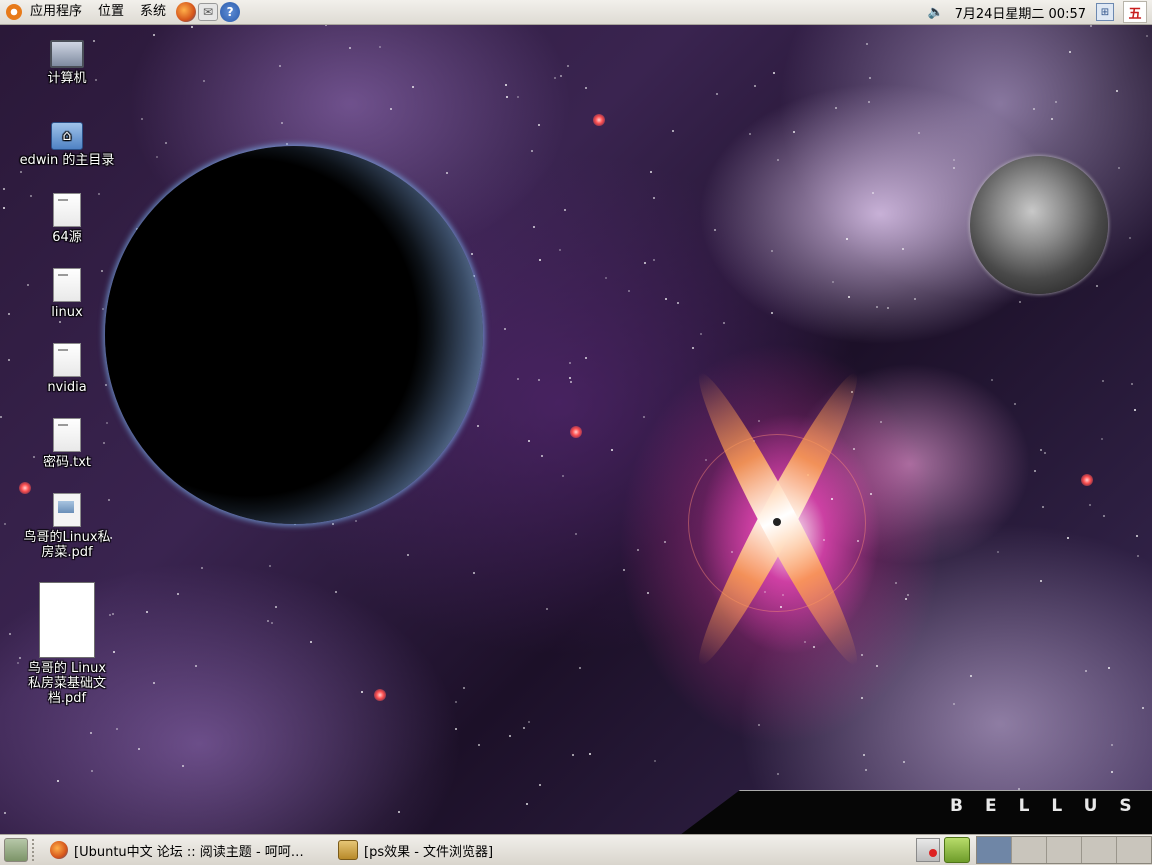  What do you see at coordinates (67, 145) in the screenshot?
I see `desktop-icon-home: ⌂ edwin 的主目录` at bounding box center [67, 145].